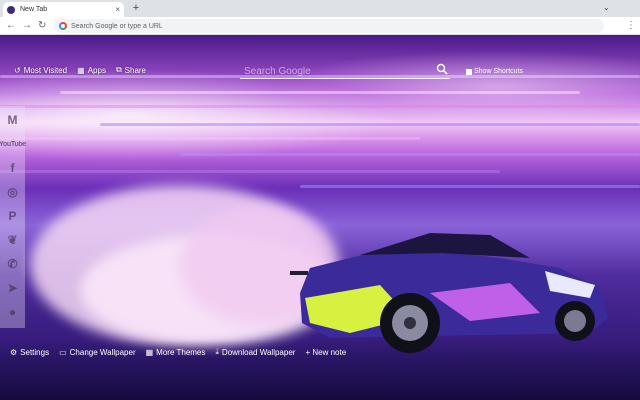 The width and height of the screenshot is (640, 400). I want to click on apps-grid-icon: ▦, so click(81, 70).